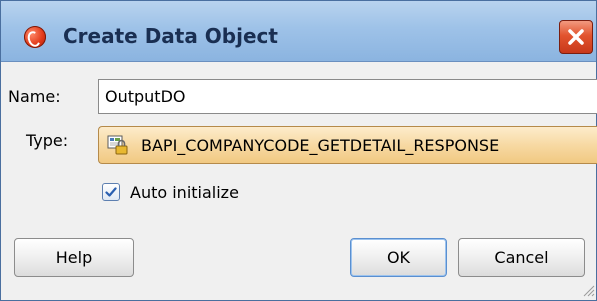  I want to click on cancel-button: Cancel, so click(521, 257).